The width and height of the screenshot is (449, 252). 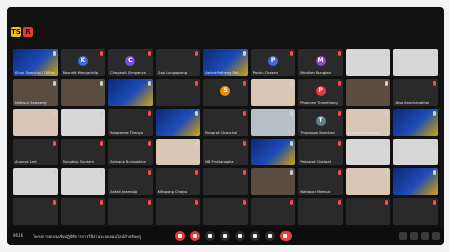 I want to click on participant-tile: P Pachu Chasen, so click(x=273, y=62).